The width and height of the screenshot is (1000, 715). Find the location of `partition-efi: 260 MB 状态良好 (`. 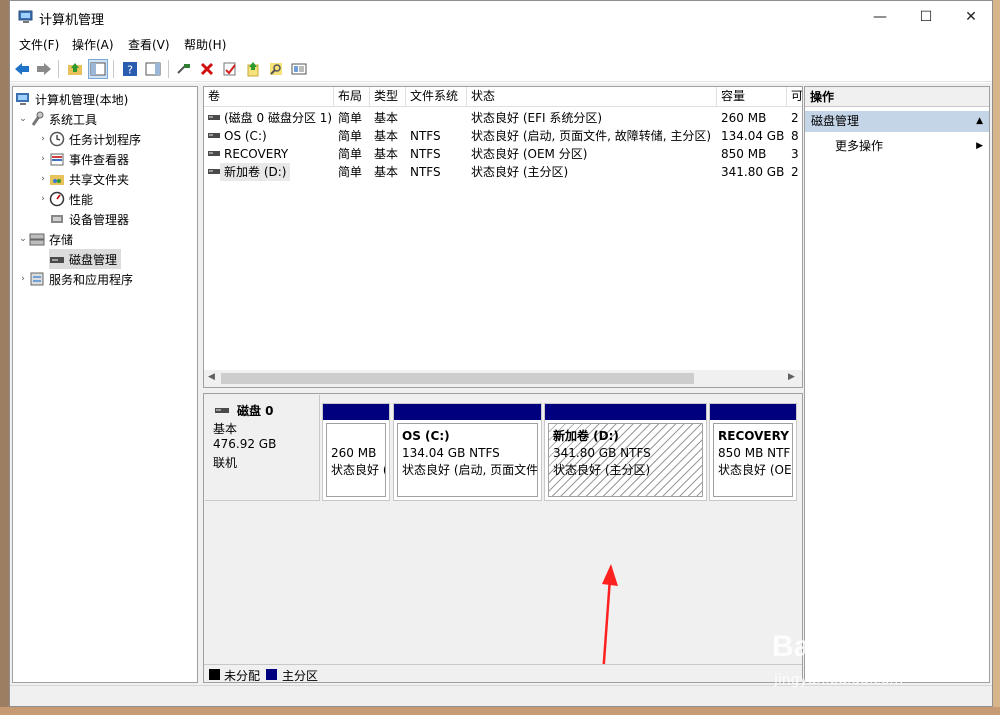

partition-efi: 260 MB 状态良好 ( is located at coordinates (356, 452).